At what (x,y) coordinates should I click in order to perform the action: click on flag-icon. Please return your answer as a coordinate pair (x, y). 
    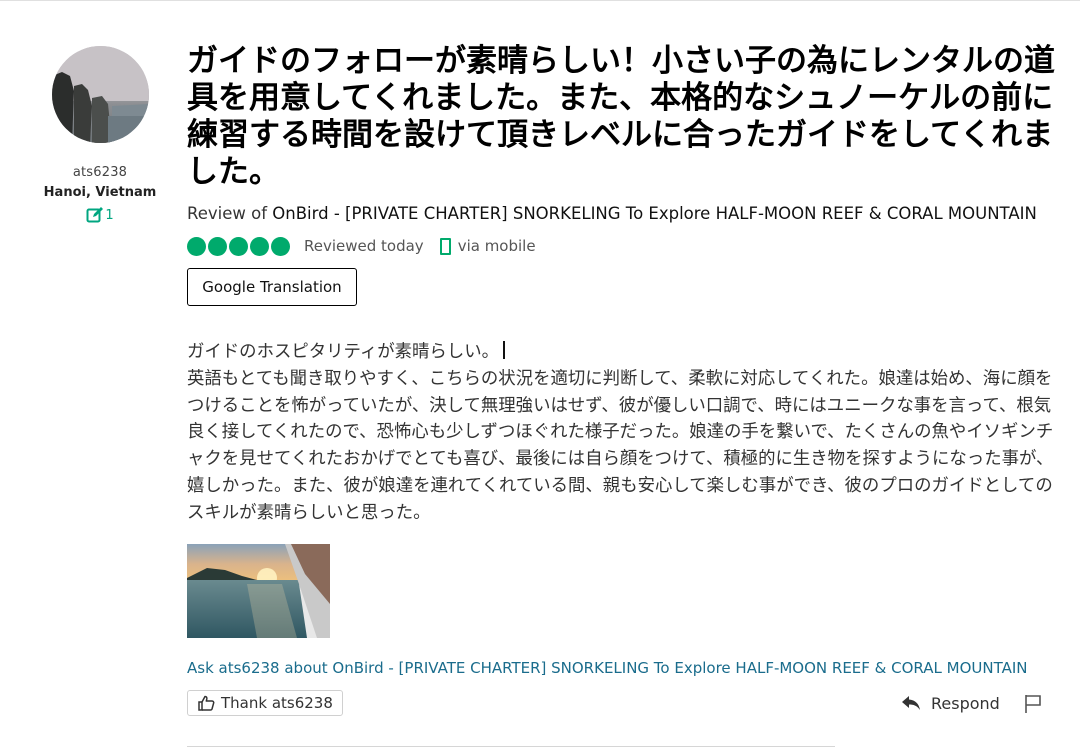
    Looking at the image, I should click on (1033, 703).